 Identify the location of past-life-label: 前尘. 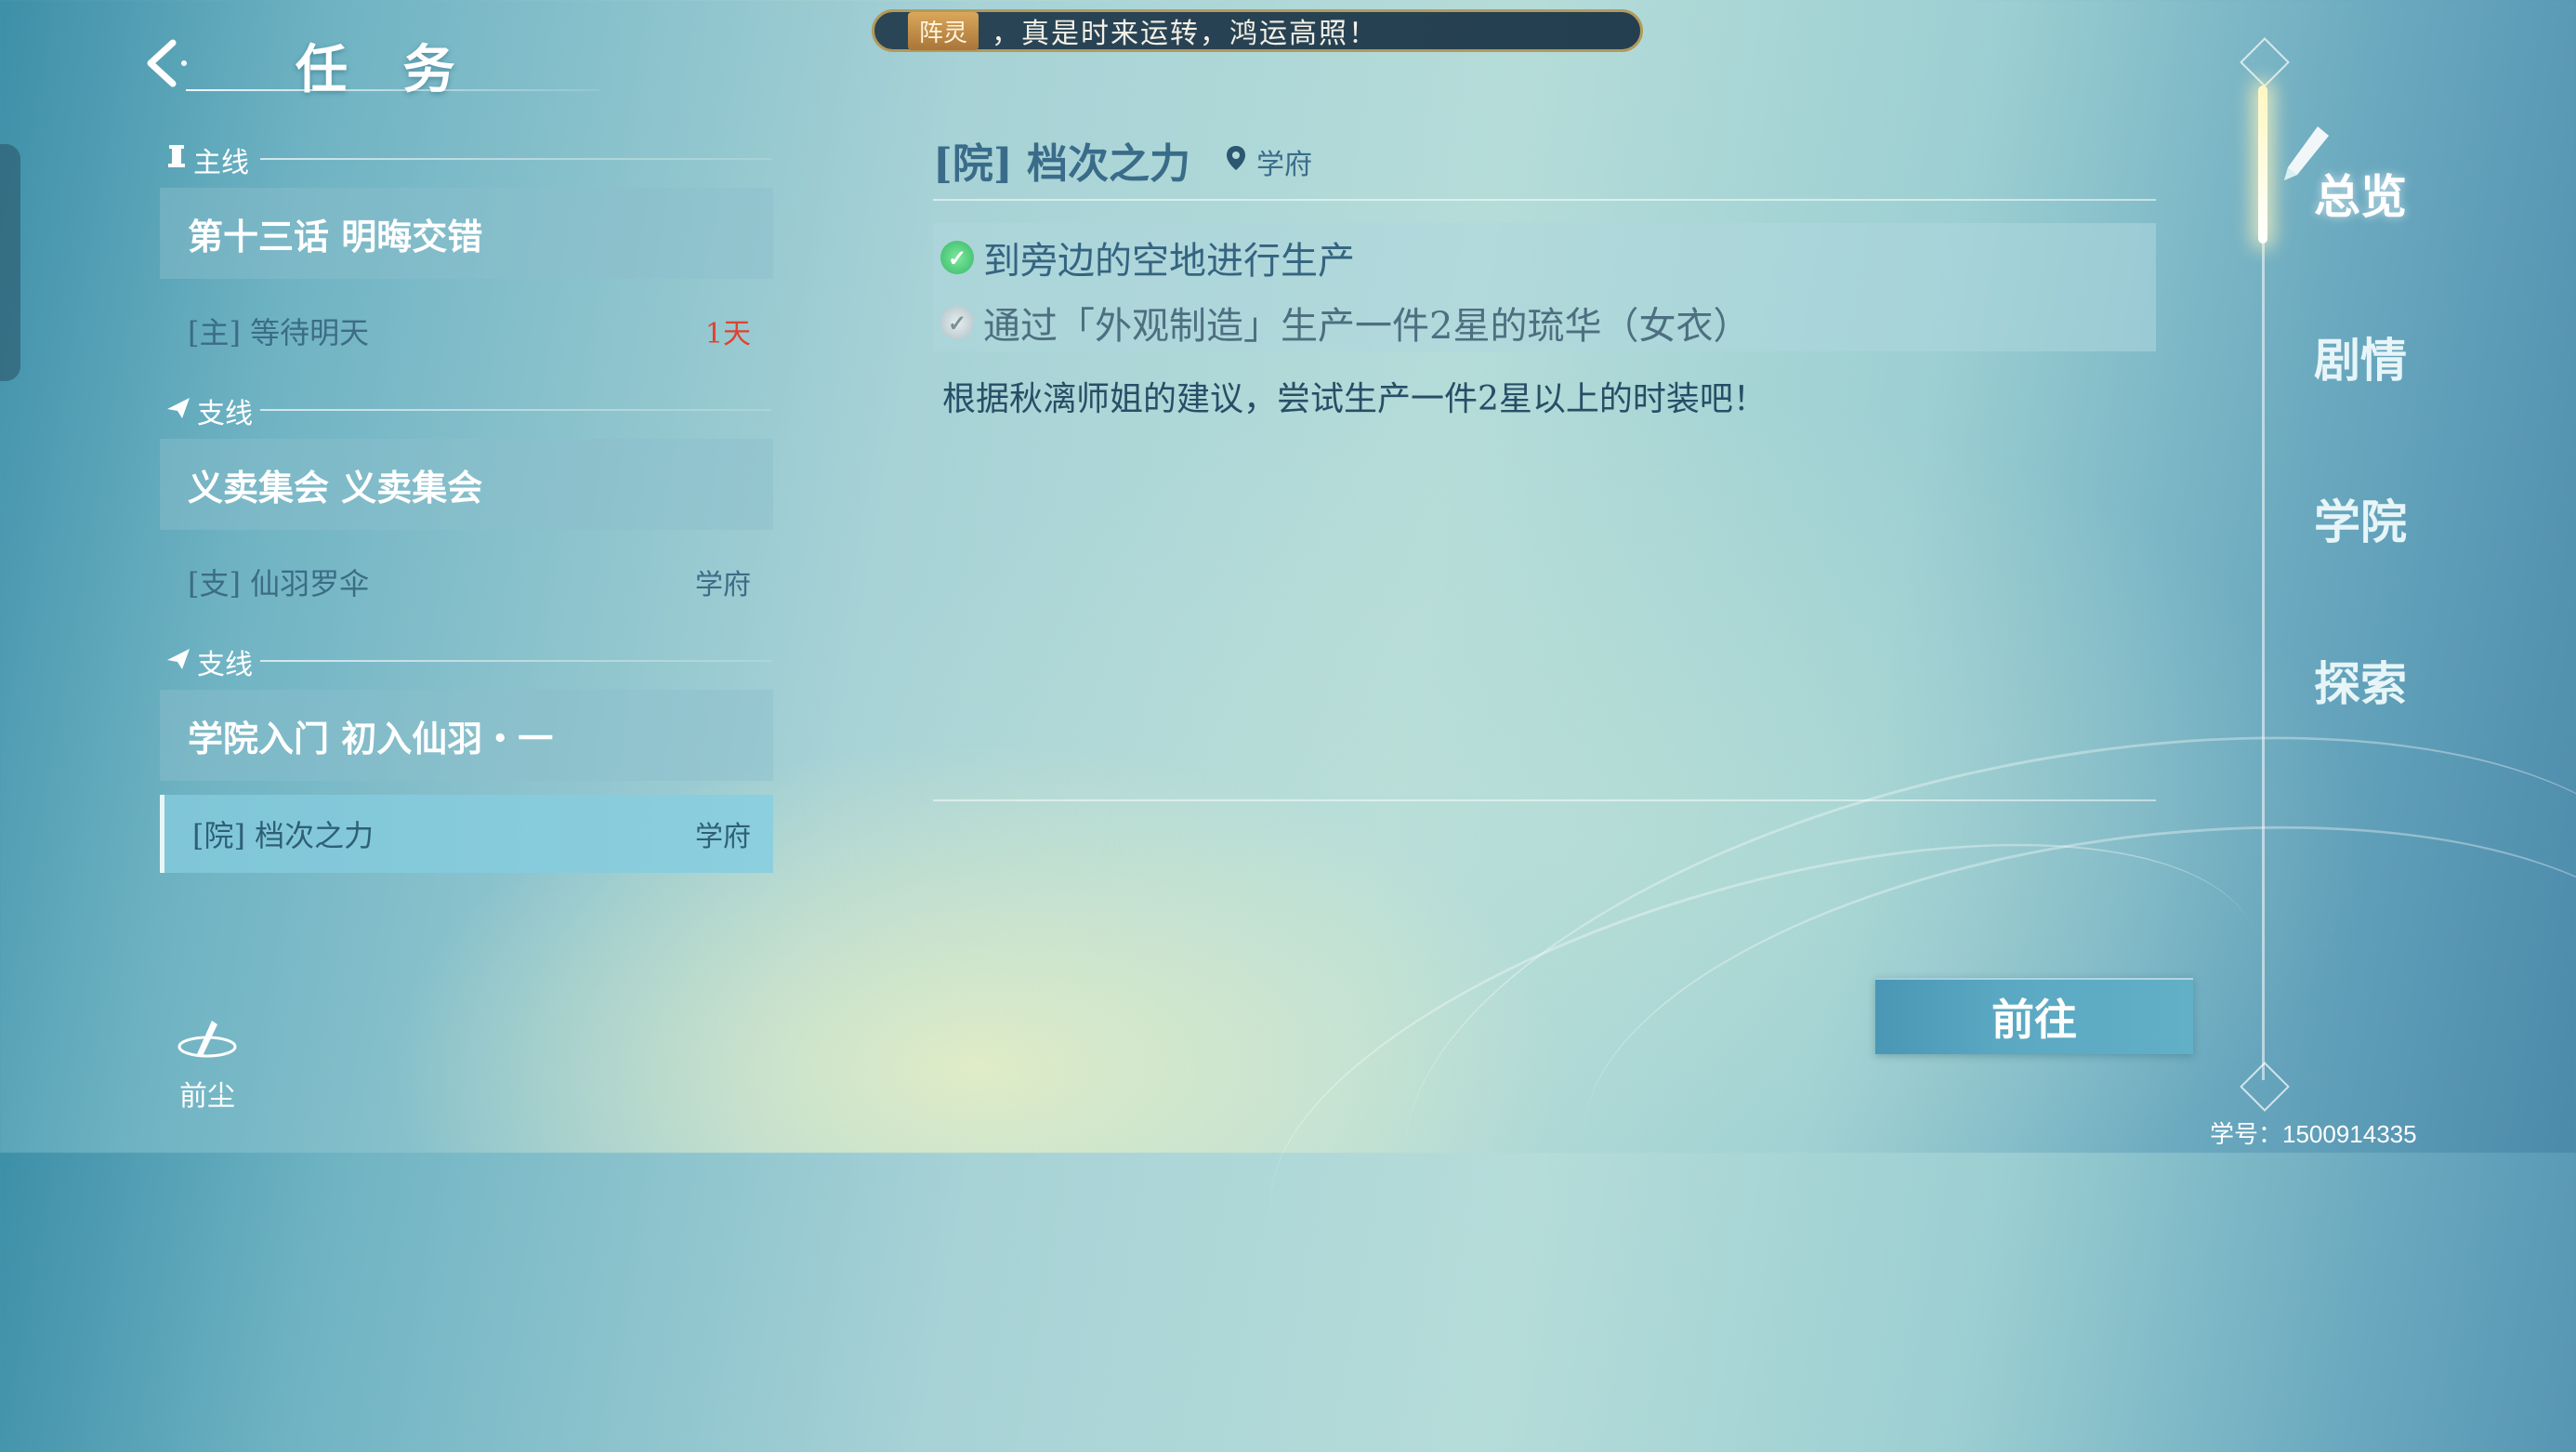
(207, 1096).